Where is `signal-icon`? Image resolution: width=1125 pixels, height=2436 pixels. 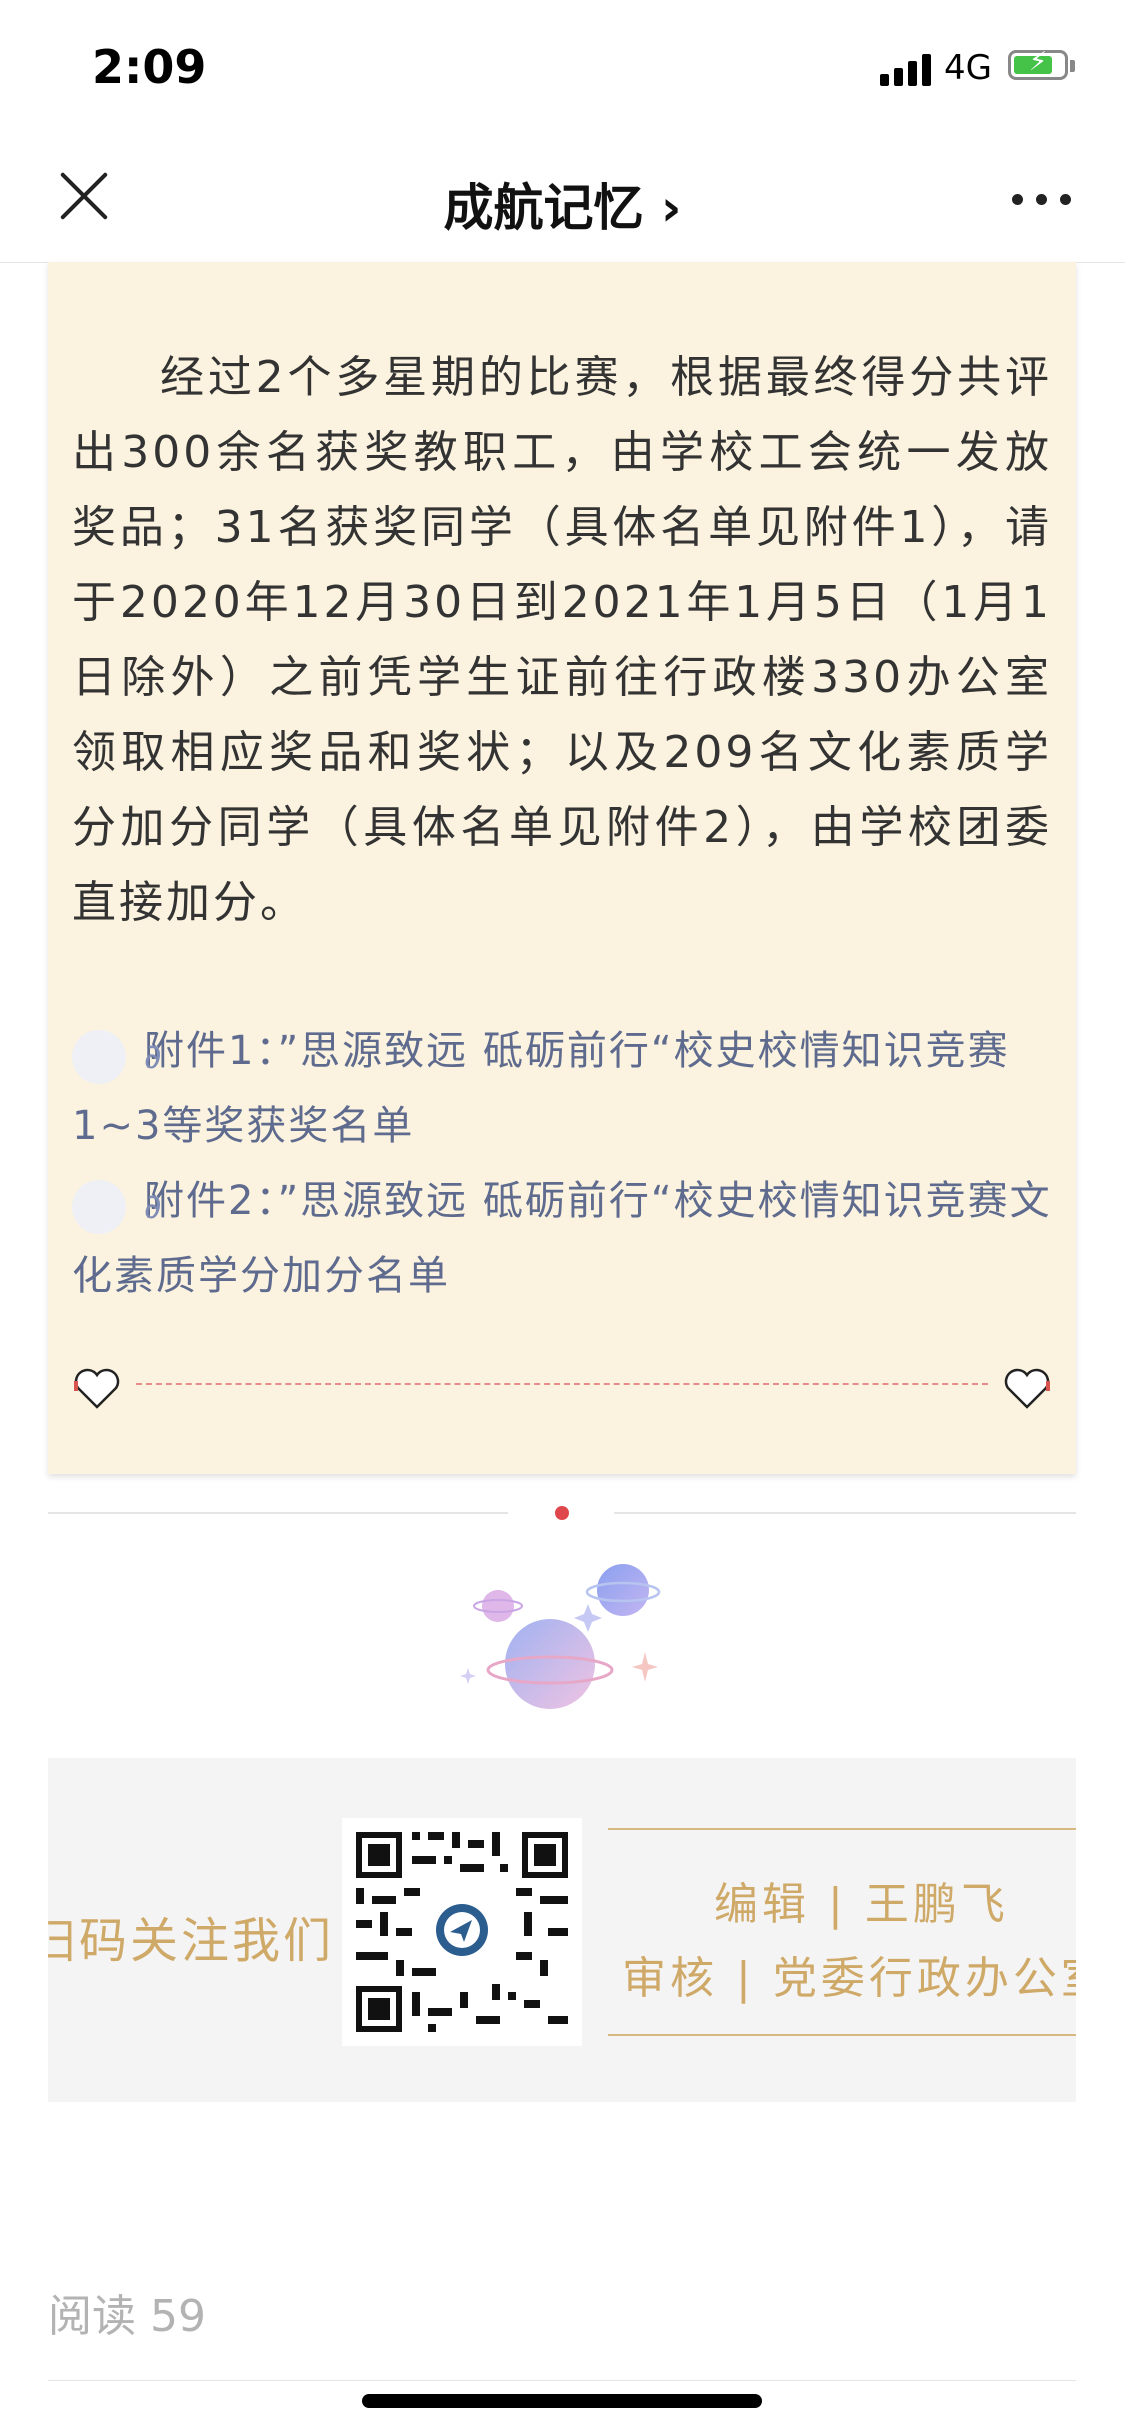 signal-icon is located at coordinates (908, 69).